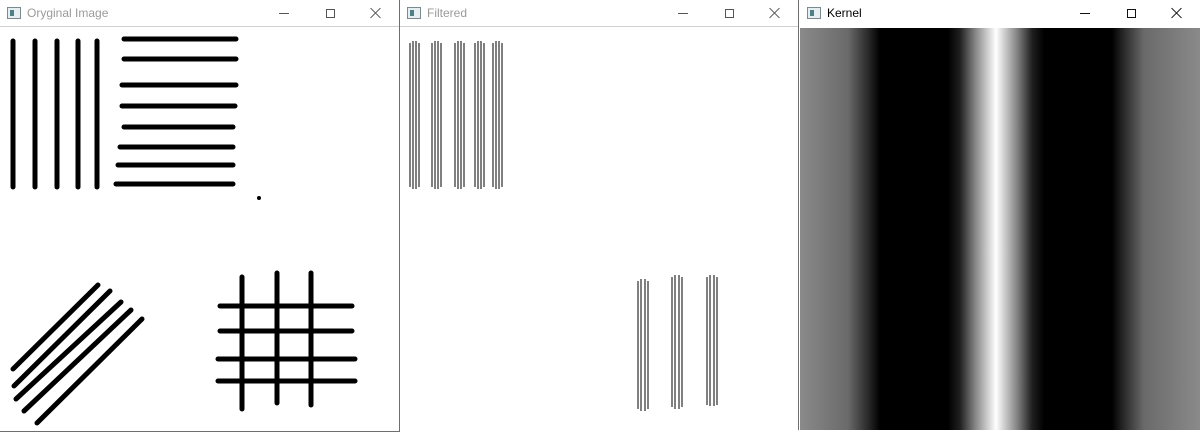 Image resolution: width=1200 pixels, height=440 pixels. What do you see at coordinates (68, 13) in the screenshot?
I see `window-title: Oryginal Image` at bounding box center [68, 13].